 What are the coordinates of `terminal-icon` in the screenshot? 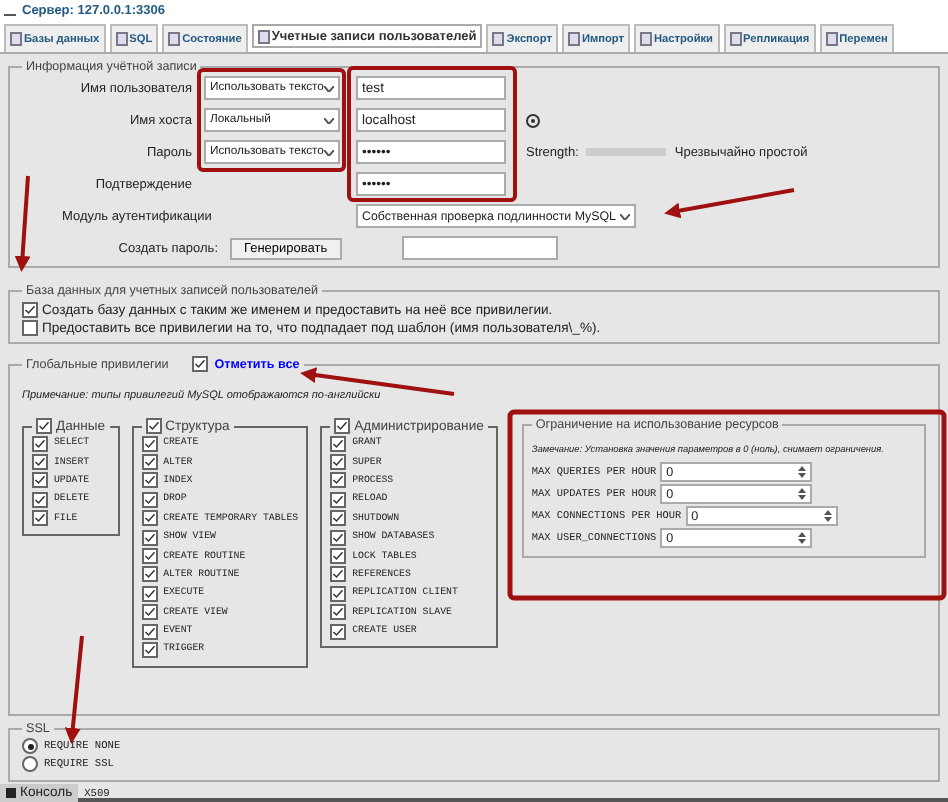 It's located at (11, 793).